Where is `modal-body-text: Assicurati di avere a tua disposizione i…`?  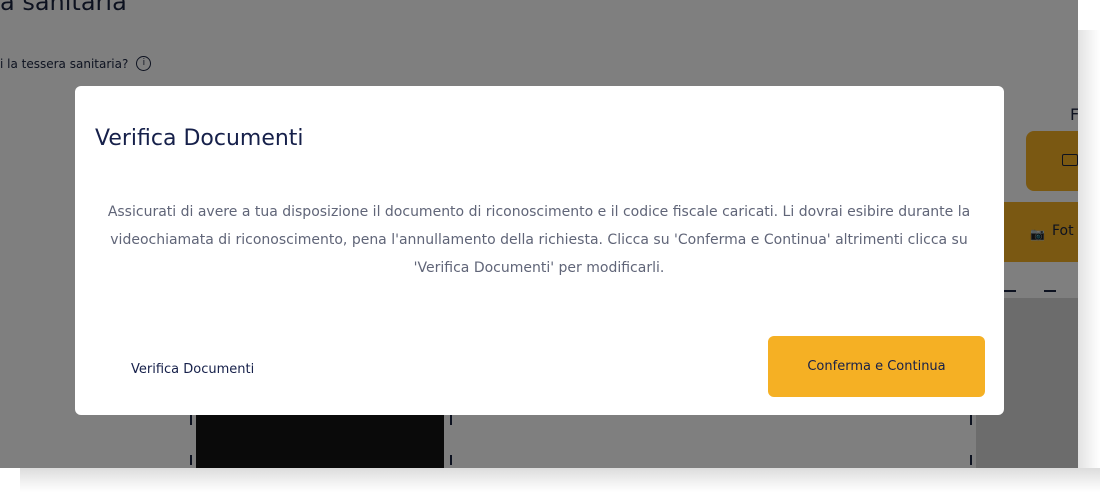 modal-body-text: Assicurati di avere a tua disposizione i… is located at coordinates (539, 240).